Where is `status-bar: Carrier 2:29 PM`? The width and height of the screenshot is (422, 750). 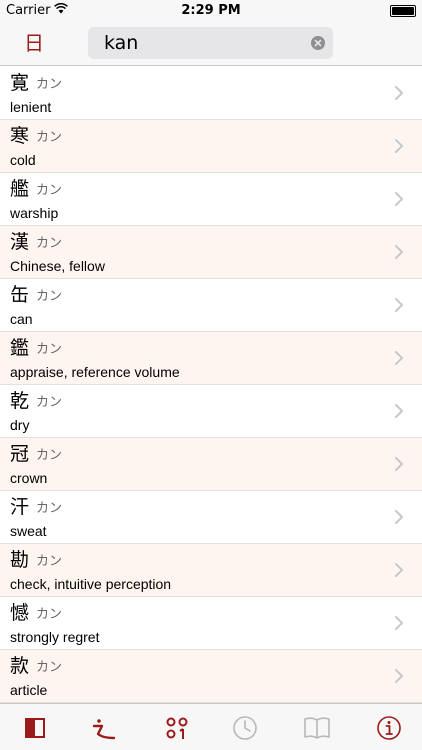
status-bar: Carrier 2:29 PM is located at coordinates (211, 11).